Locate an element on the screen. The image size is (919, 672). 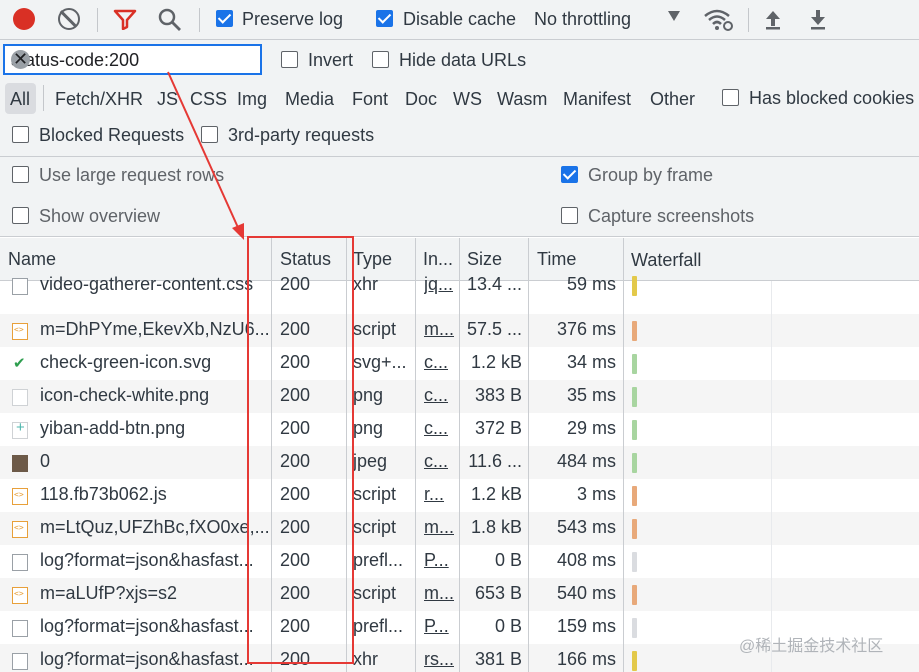
download-icon is located at coordinates (818, 19).